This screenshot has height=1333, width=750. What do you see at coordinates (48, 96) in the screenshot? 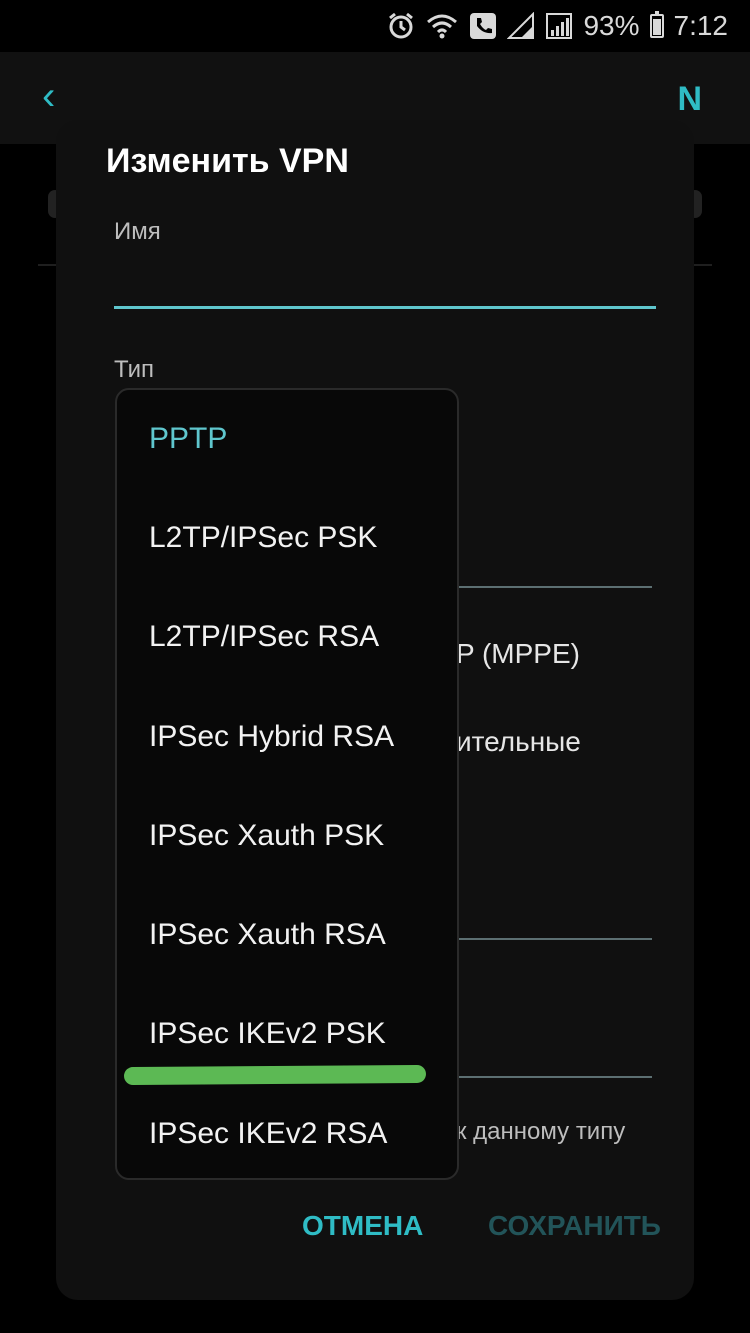
I see `back-arrow-icon: ‹` at bounding box center [48, 96].